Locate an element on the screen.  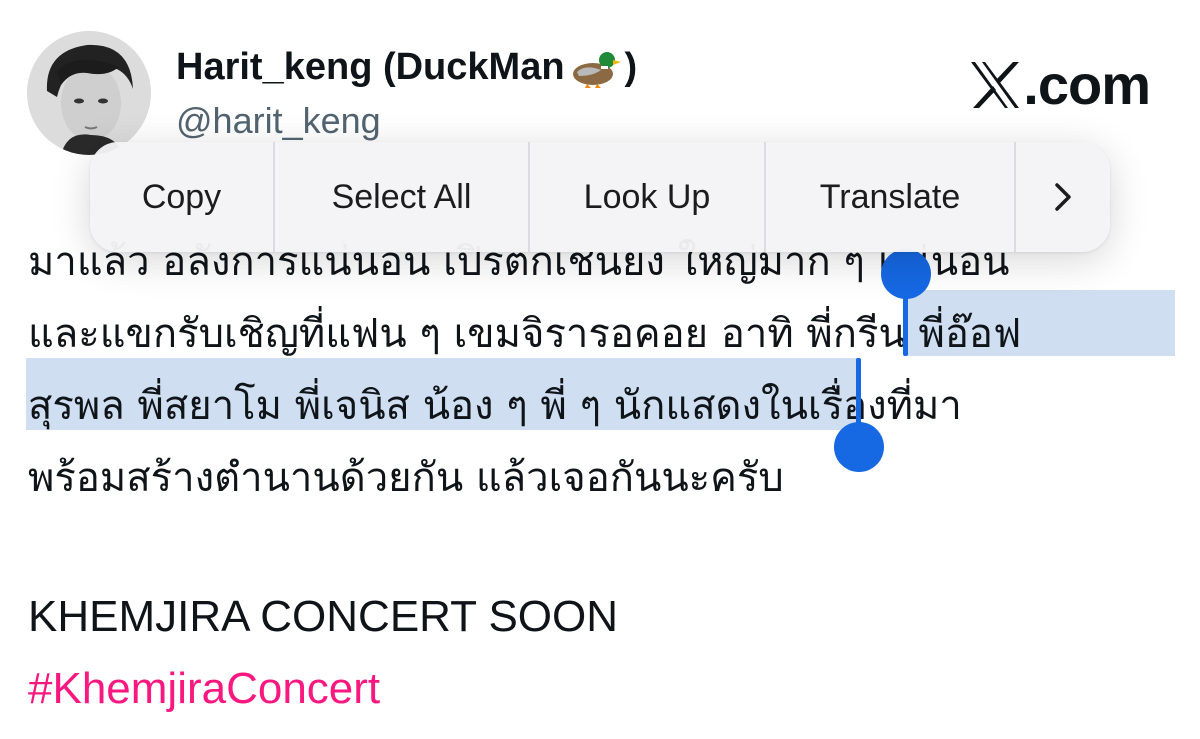
display-name-text: Harit_keng (DuckMan is located at coordinates (370, 67).